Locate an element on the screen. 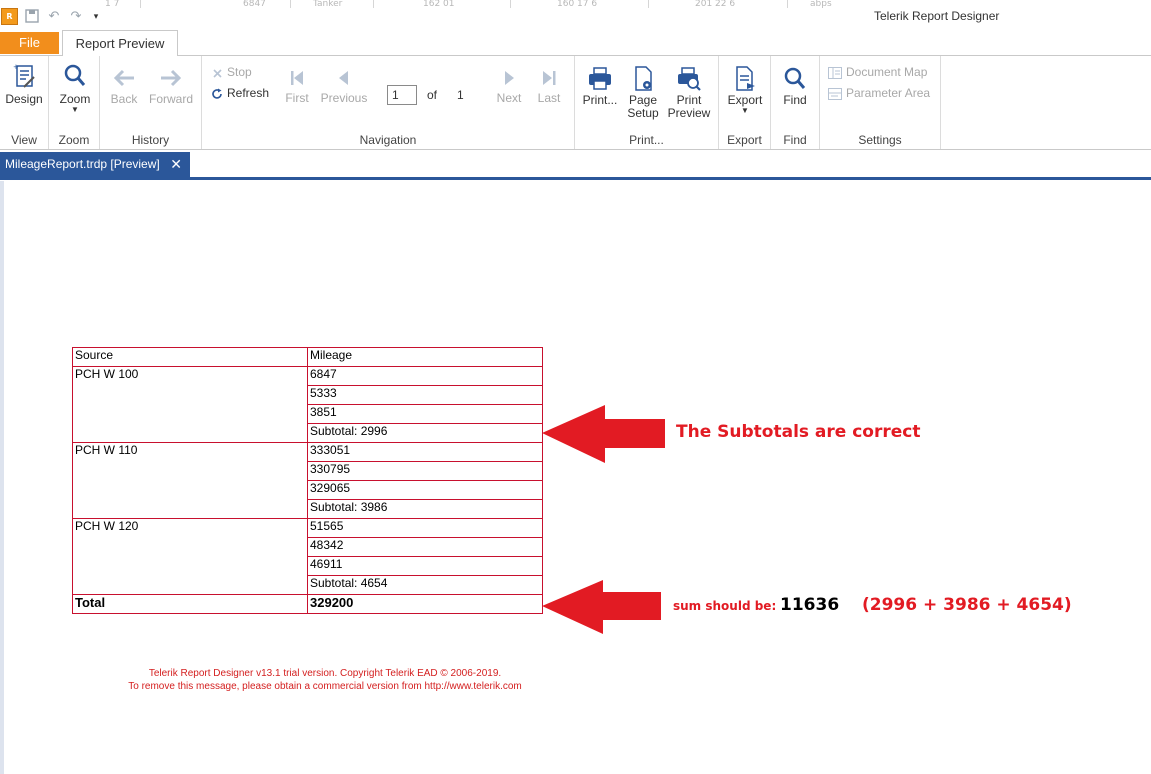  document-map-button: Document Map is located at coordinates (877, 72).